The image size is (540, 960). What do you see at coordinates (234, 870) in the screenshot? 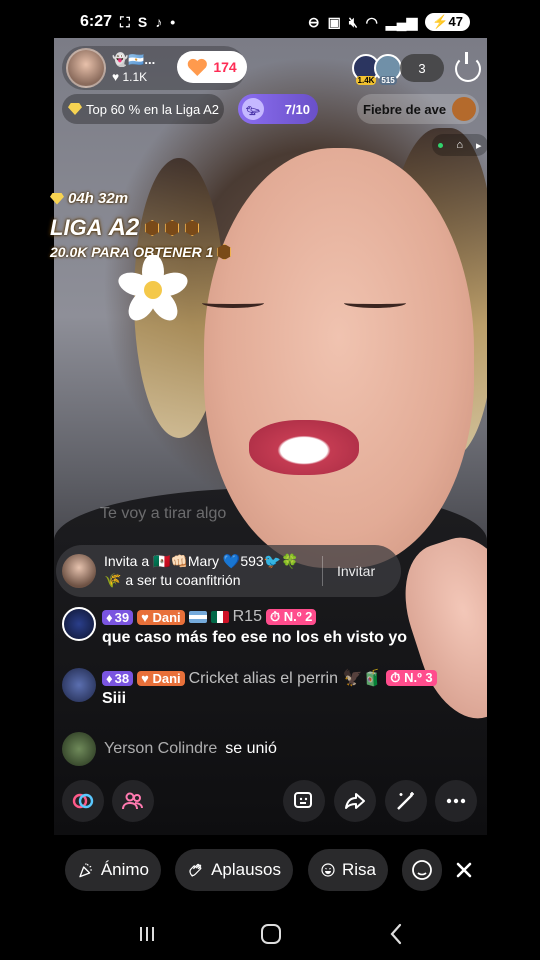
I see `reaction-aplausos: Aplausos` at bounding box center [234, 870].